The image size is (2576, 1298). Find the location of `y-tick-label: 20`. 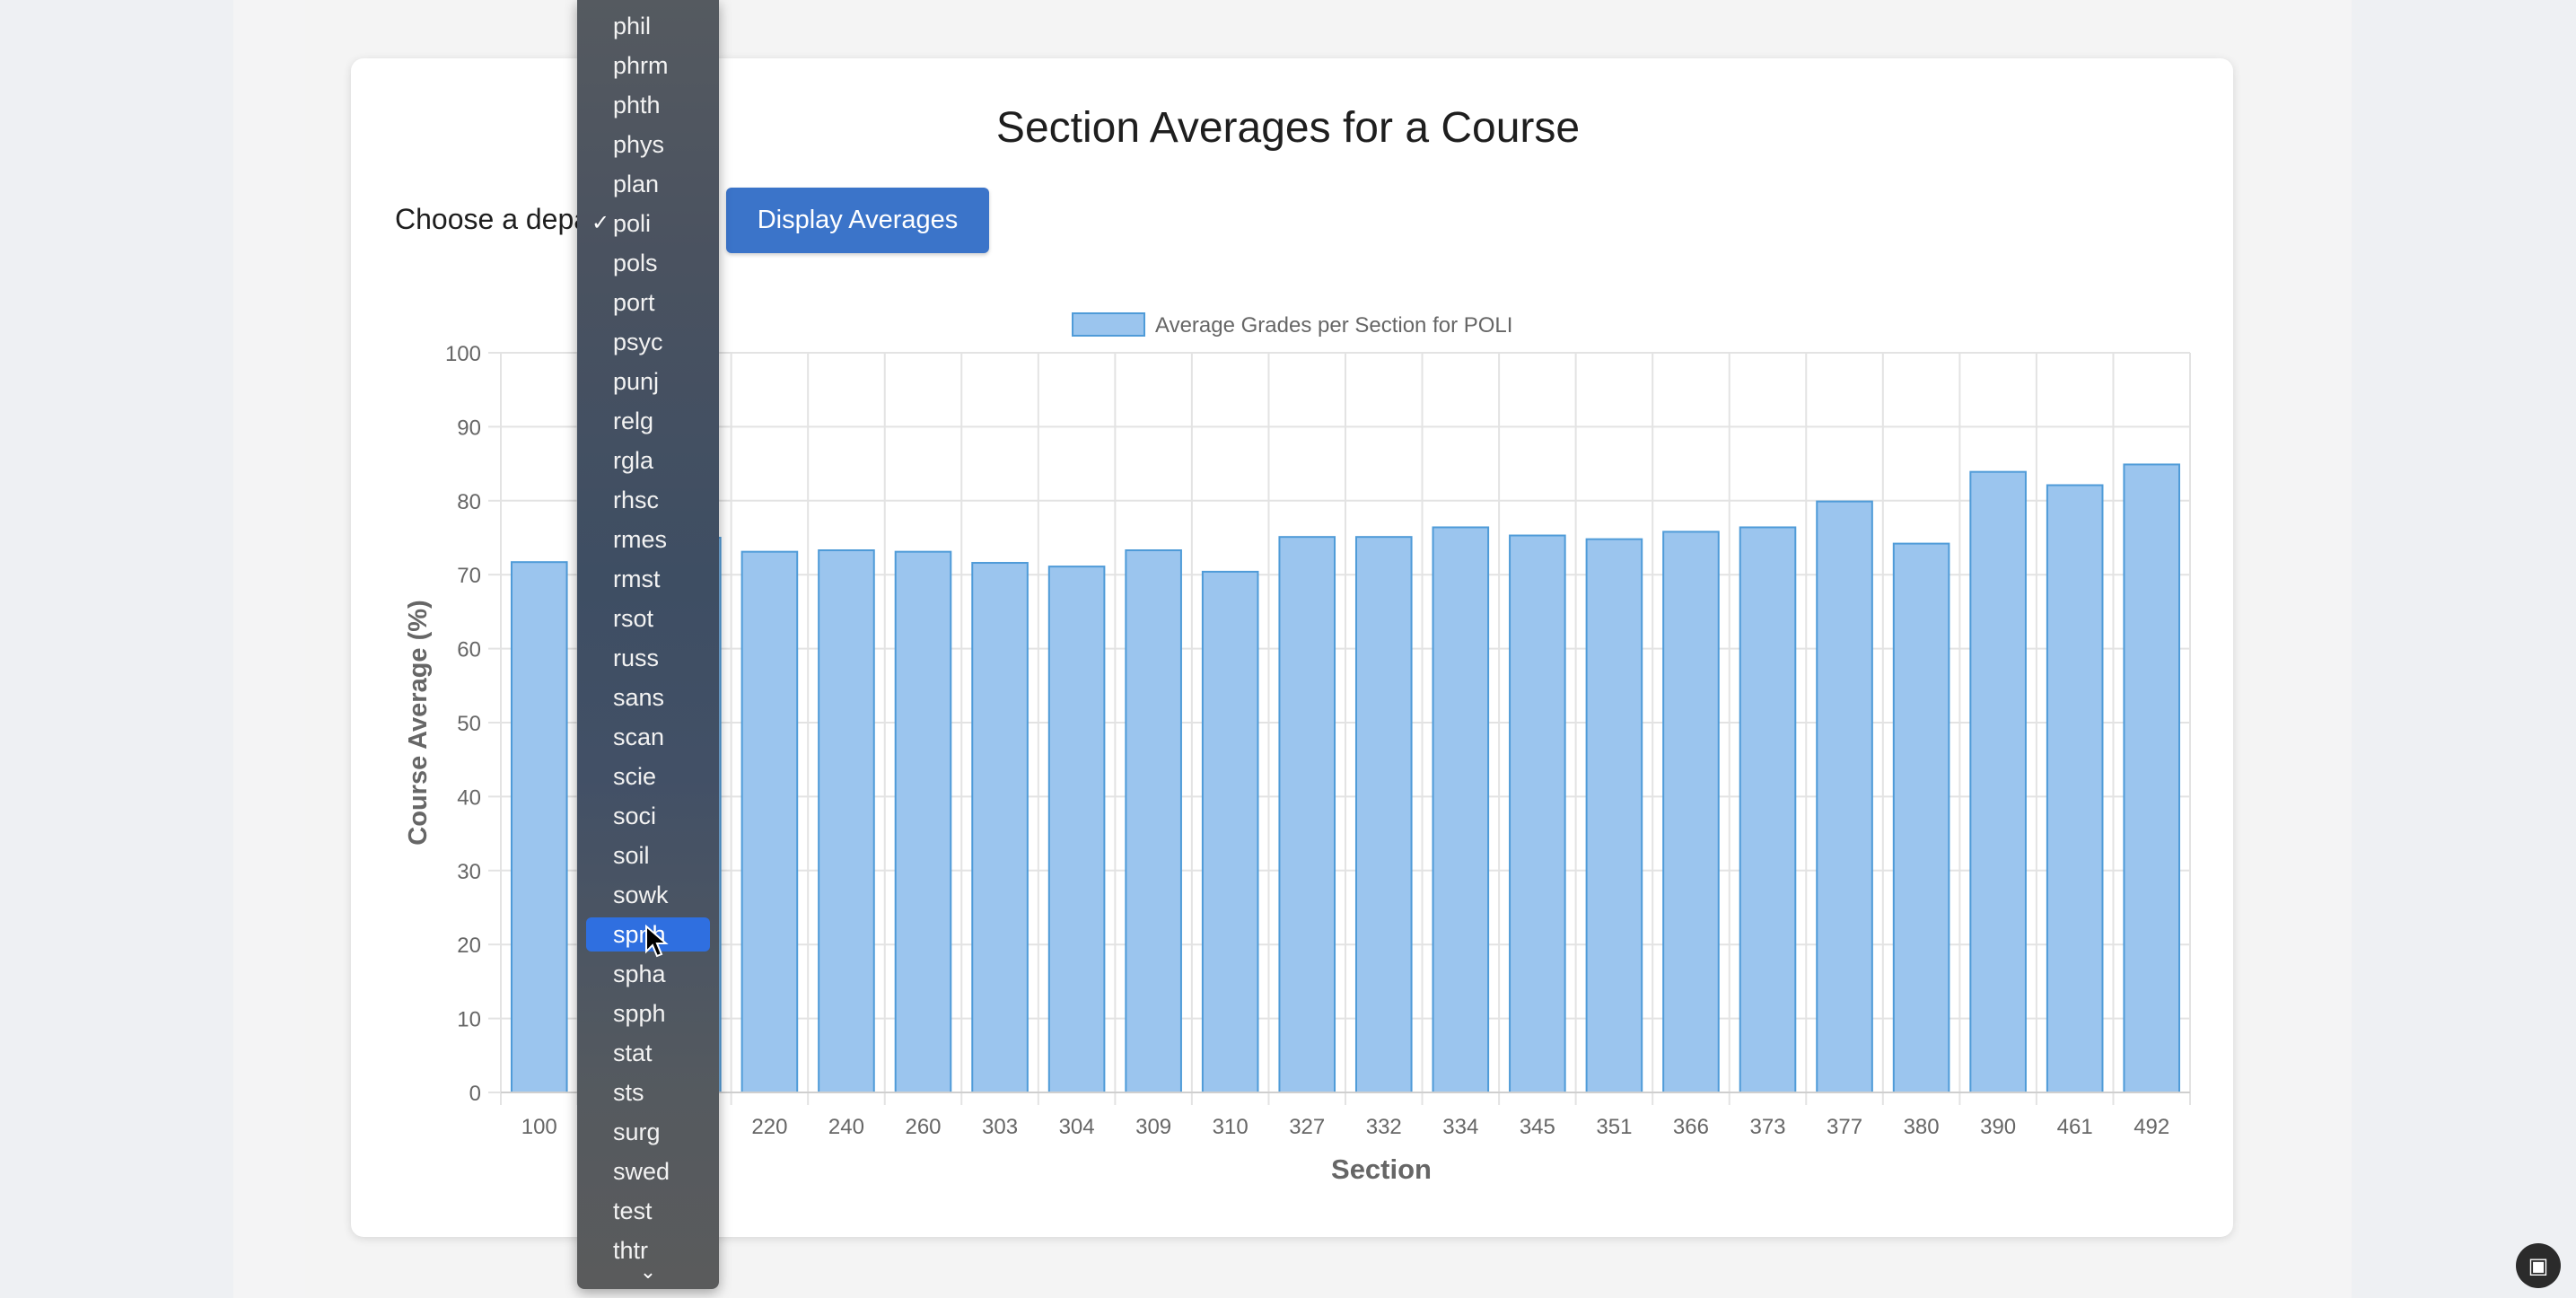

y-tick-label: 20 is located at coordinates (469, 946).